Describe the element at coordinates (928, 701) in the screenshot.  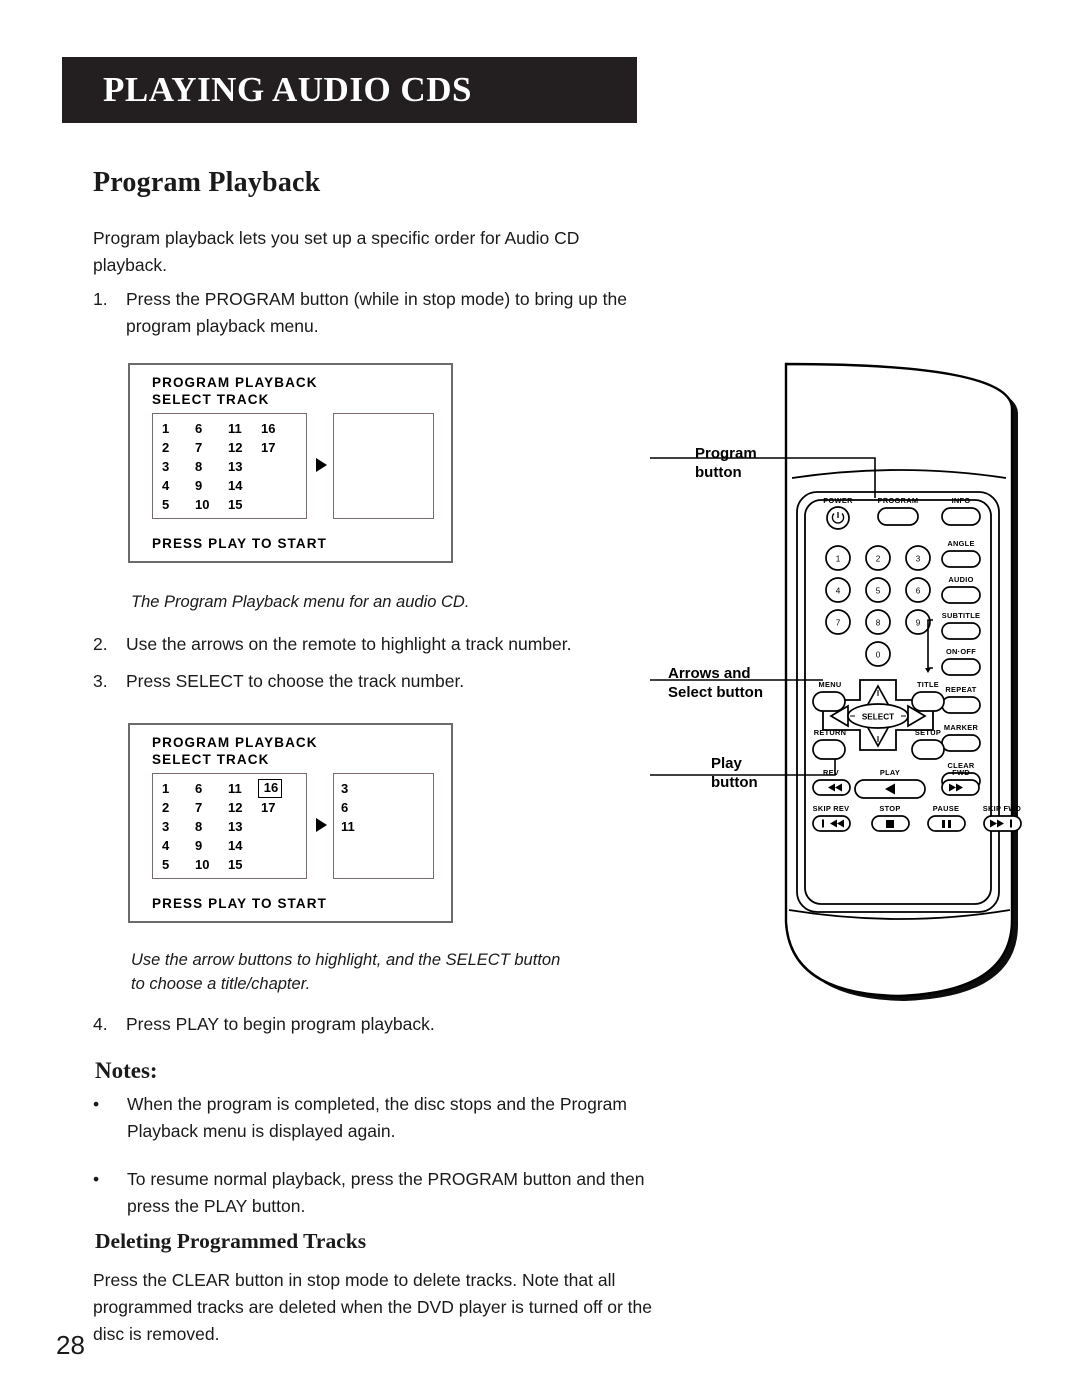
I see `title-button` at that location.